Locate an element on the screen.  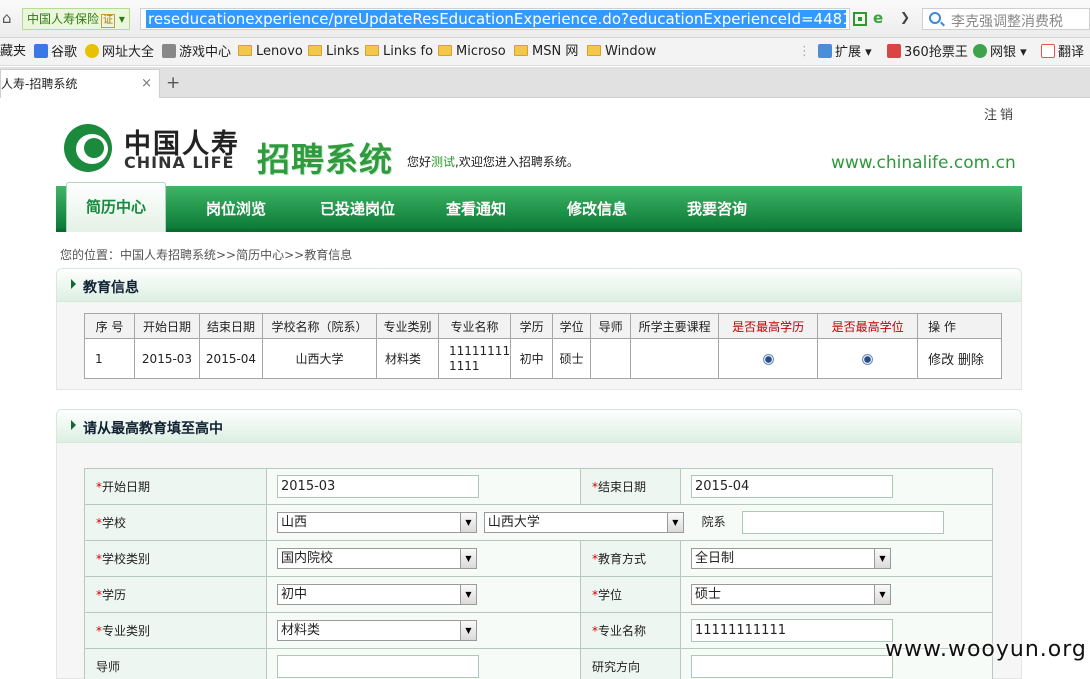
major-type-cell: 材料类 ▼ is located at coordinates (423, 630).